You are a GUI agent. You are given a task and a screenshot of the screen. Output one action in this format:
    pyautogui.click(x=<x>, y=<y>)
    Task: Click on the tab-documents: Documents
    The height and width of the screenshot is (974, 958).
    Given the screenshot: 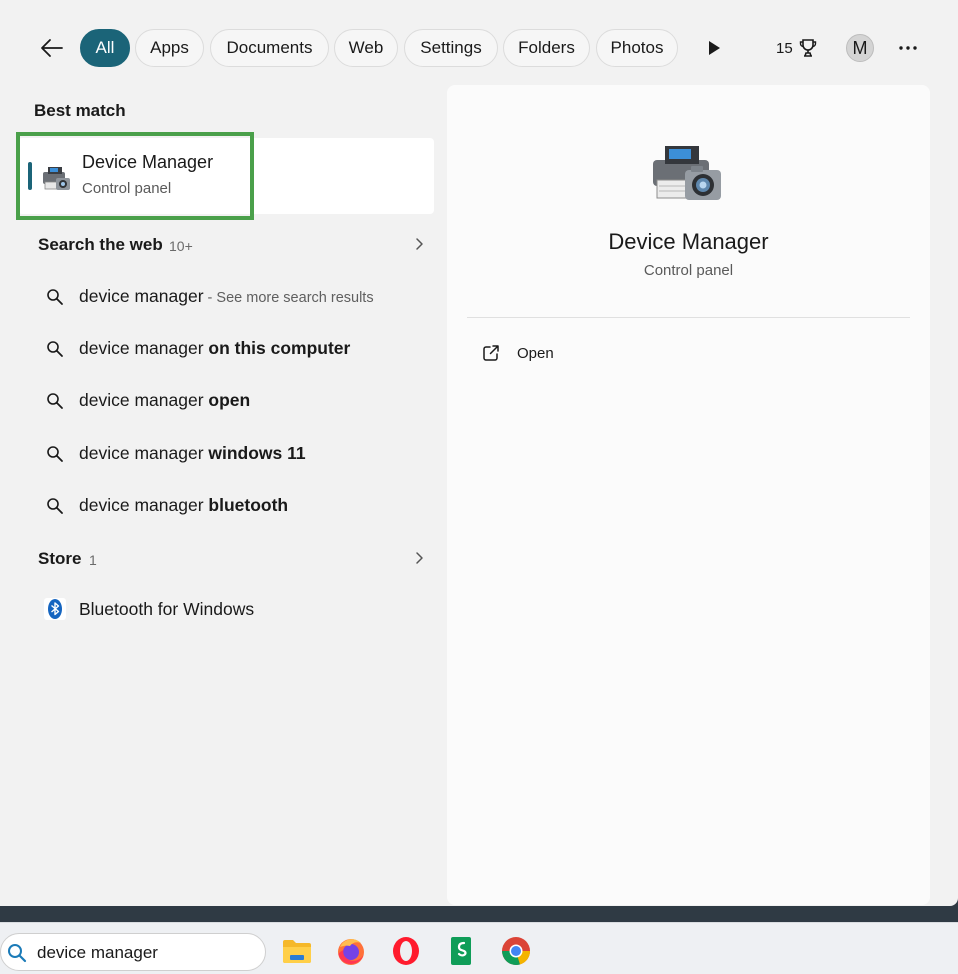 What is the action you would take?
    pyautogui.click(x=269, y=48)
    